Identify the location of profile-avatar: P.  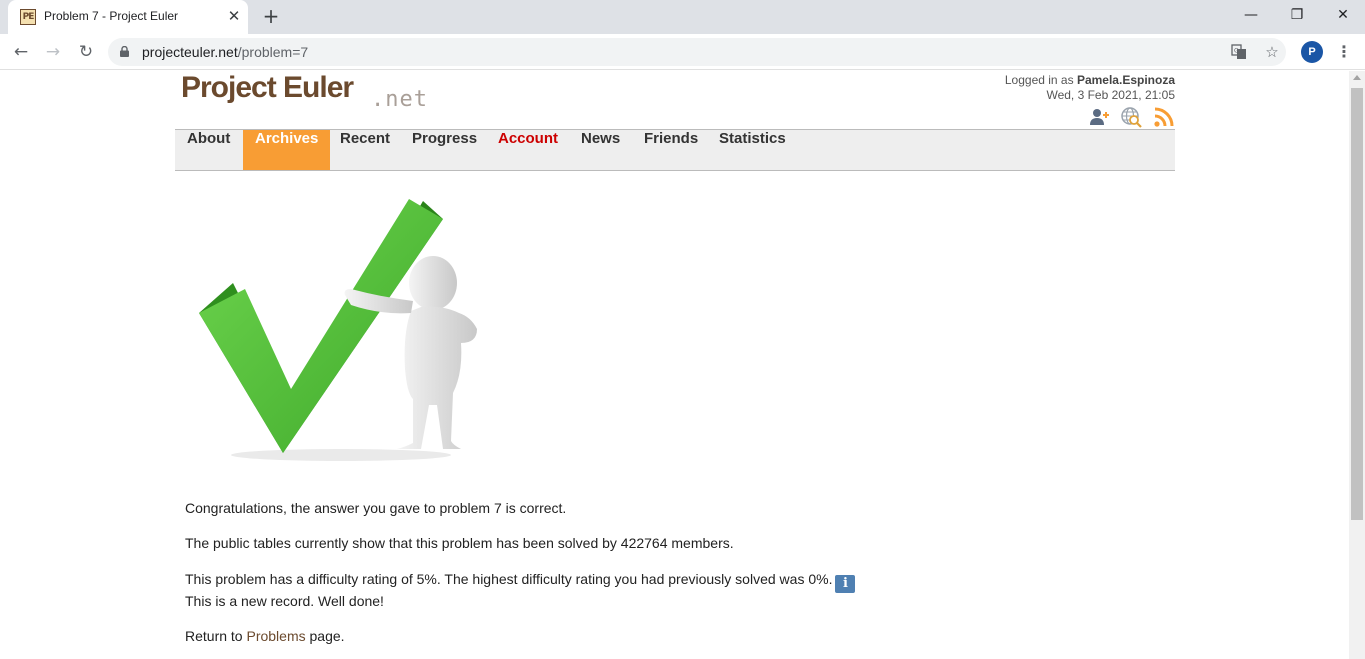
(1312, 52).